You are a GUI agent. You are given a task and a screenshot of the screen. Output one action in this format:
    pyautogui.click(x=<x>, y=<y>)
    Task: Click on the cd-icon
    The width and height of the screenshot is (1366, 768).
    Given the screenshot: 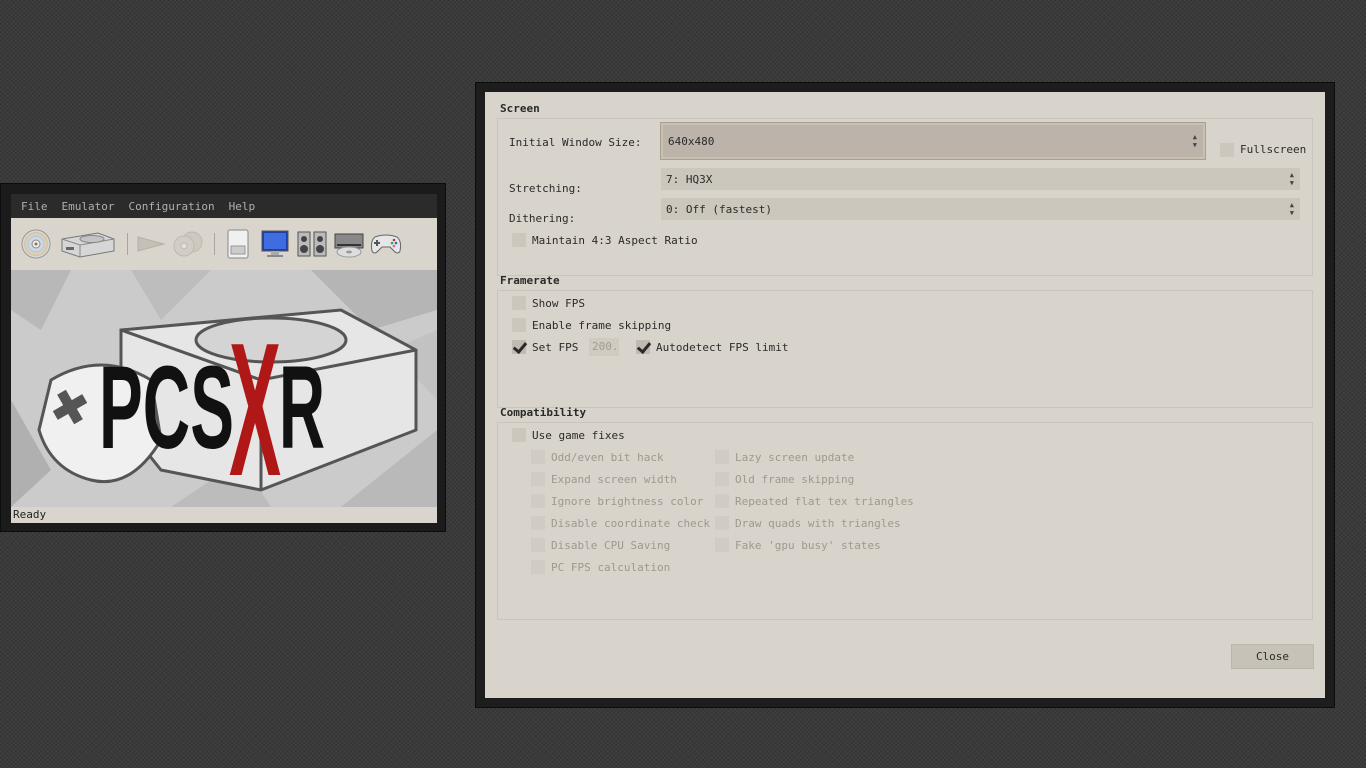 What is the action you would take?
    pyautogui.click(x=36, y=244)
    